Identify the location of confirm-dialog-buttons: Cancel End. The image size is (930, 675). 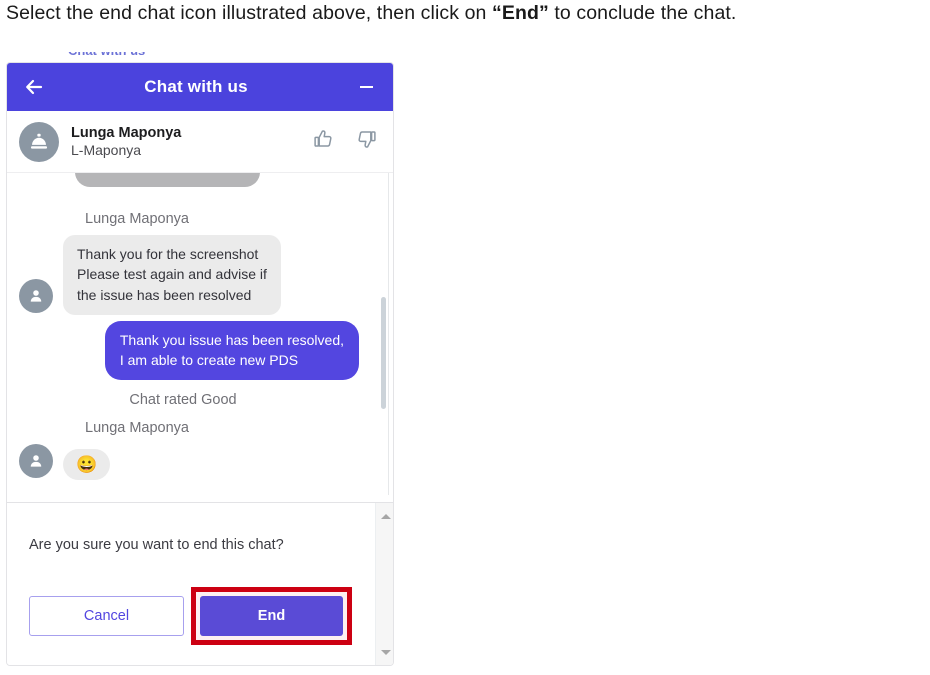
(190, 616).